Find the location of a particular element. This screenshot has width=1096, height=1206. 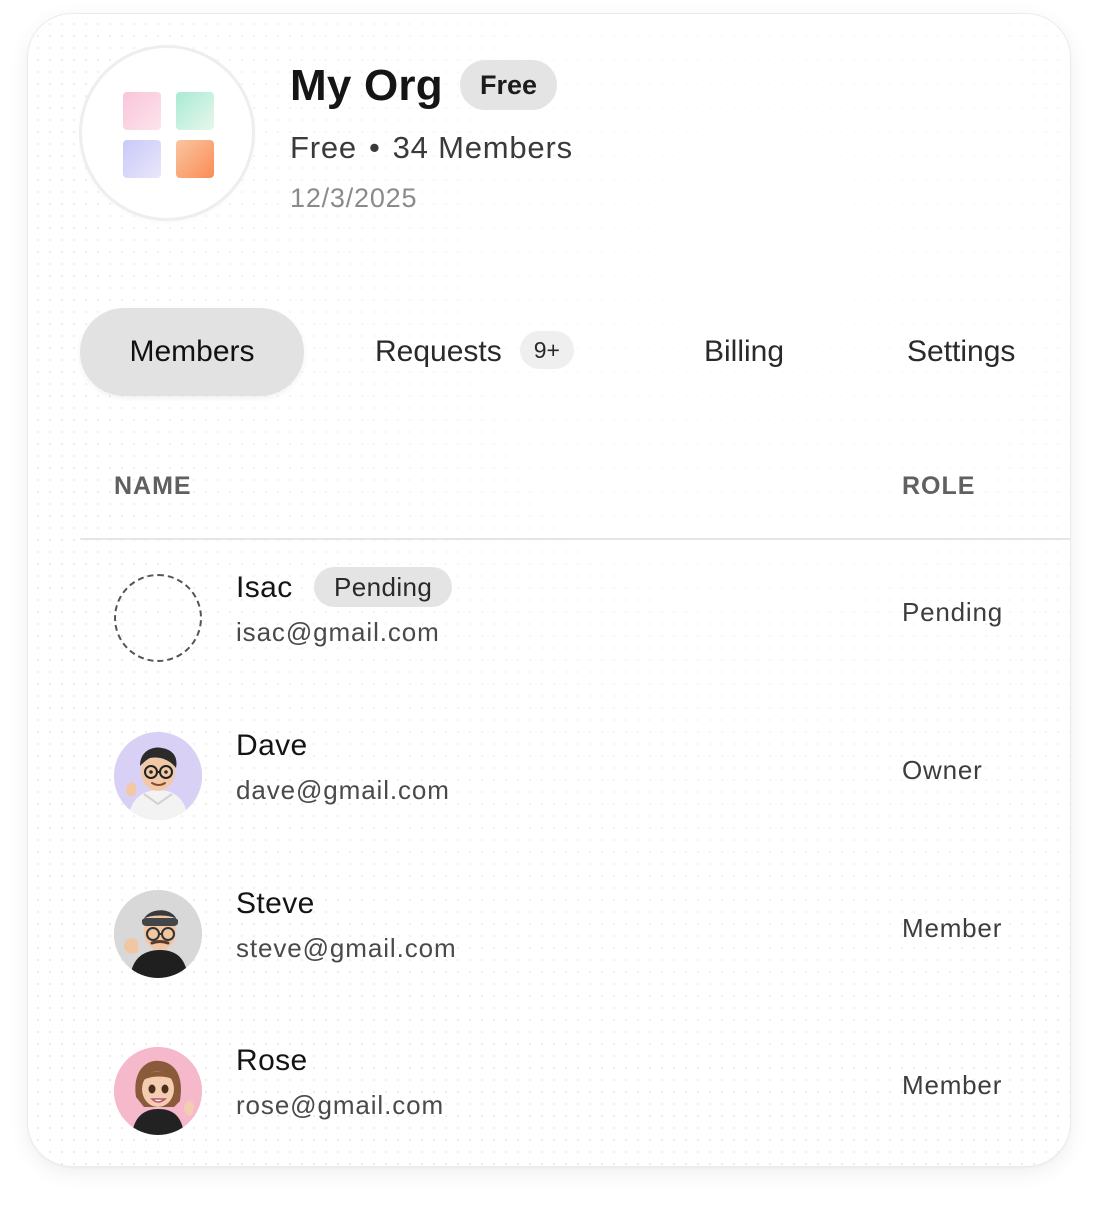

org-meta: Free • 34 Members is located at coordinates (431, 148).